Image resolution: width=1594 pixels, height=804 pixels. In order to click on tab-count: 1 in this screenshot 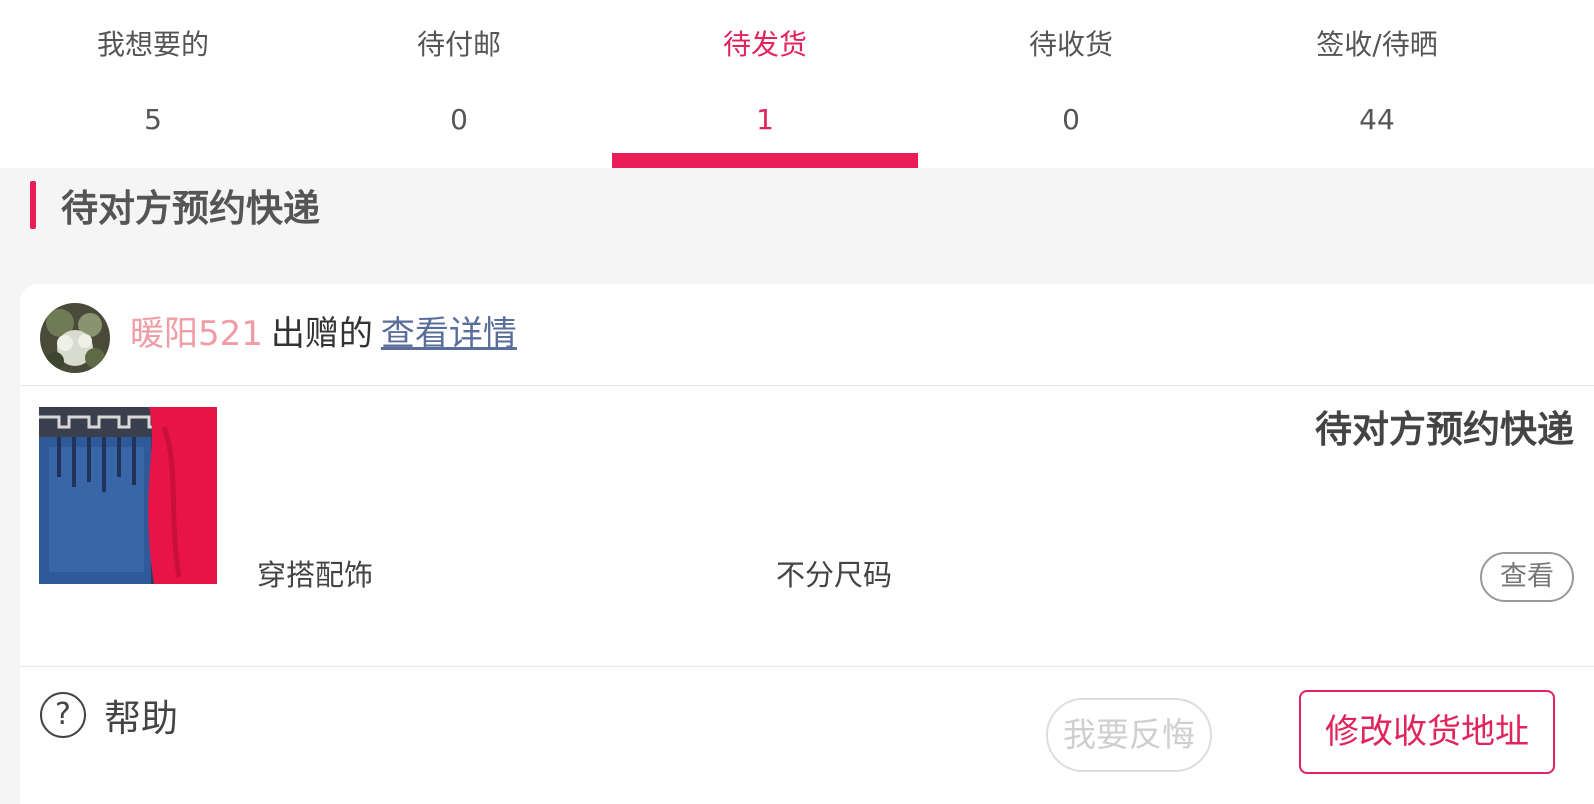, I will do `click(765, 119)`.